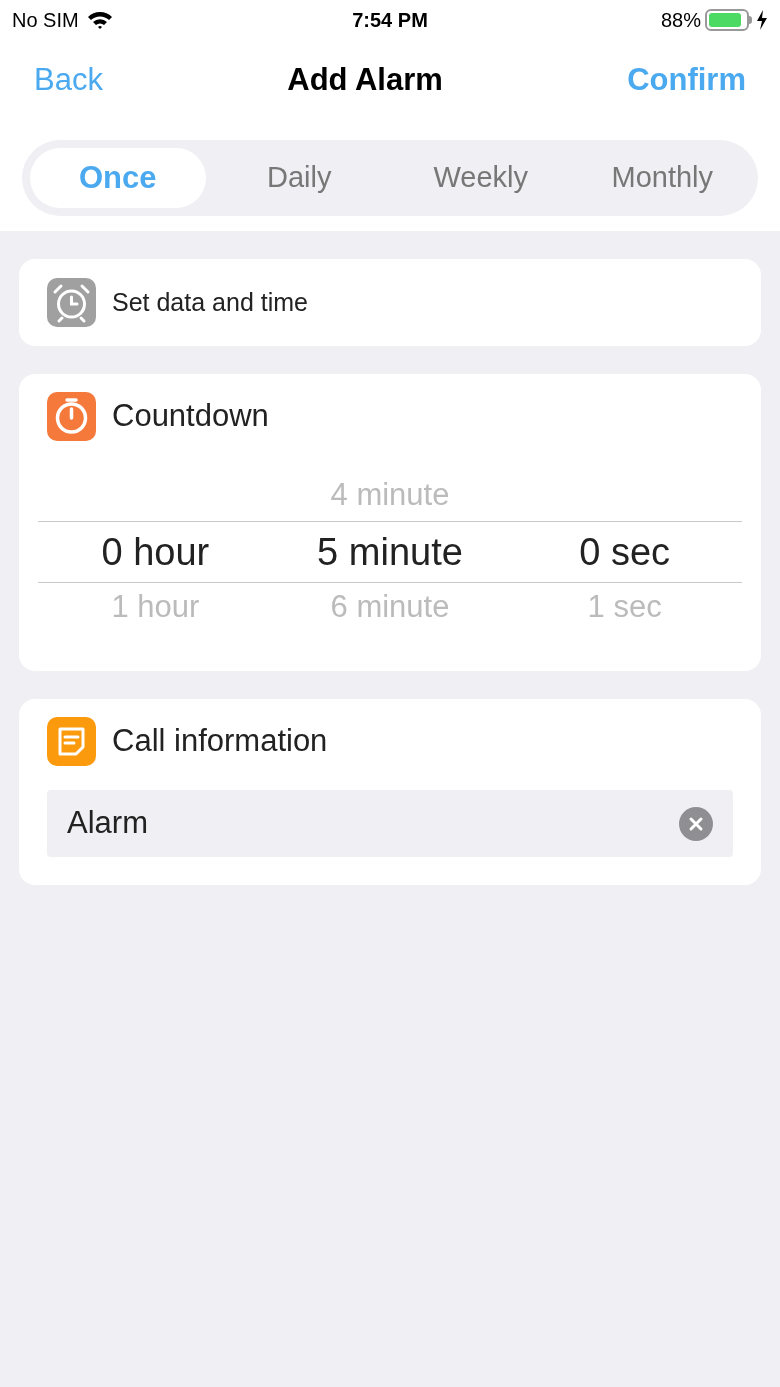 This screenshot has height=1387, width=780. Describe the element at coordinates (45, 20) in the screenshot. I see `carrier-label: No SIM` at that location.